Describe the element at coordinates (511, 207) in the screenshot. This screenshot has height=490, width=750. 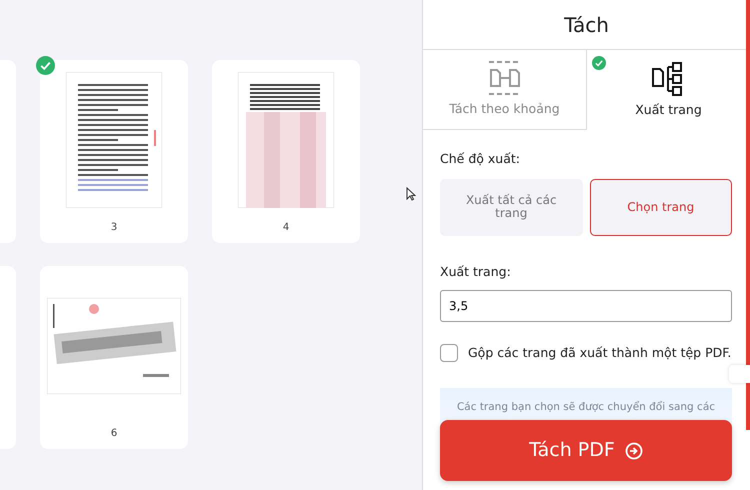
I see `mode-option: Xuất tất cả các trang` at that location.